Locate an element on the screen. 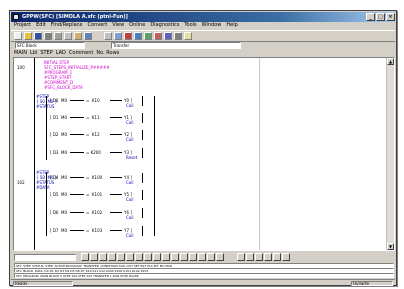 The width and height of the screenshot is (404, 289). block-select: SFC Block is located at coordinates (50, 45).